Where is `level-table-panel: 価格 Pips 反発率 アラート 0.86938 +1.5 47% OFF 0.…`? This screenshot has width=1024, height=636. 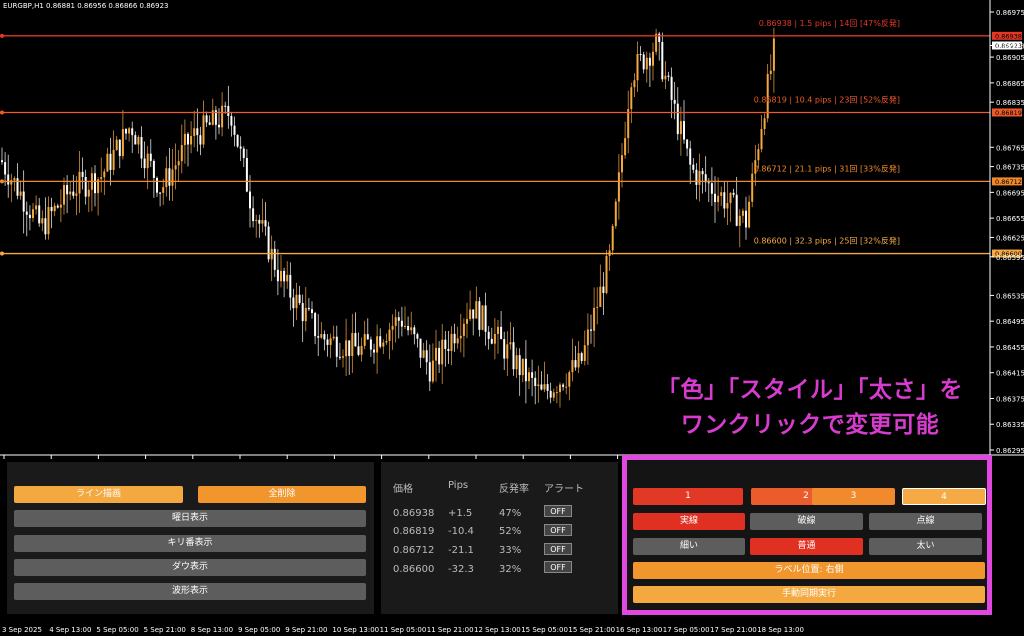
level-table-panel: 価格 Pips 反発率 アラート 0.86938 +1.5 47% OFF 0.… is located at coordinates (499, 538).